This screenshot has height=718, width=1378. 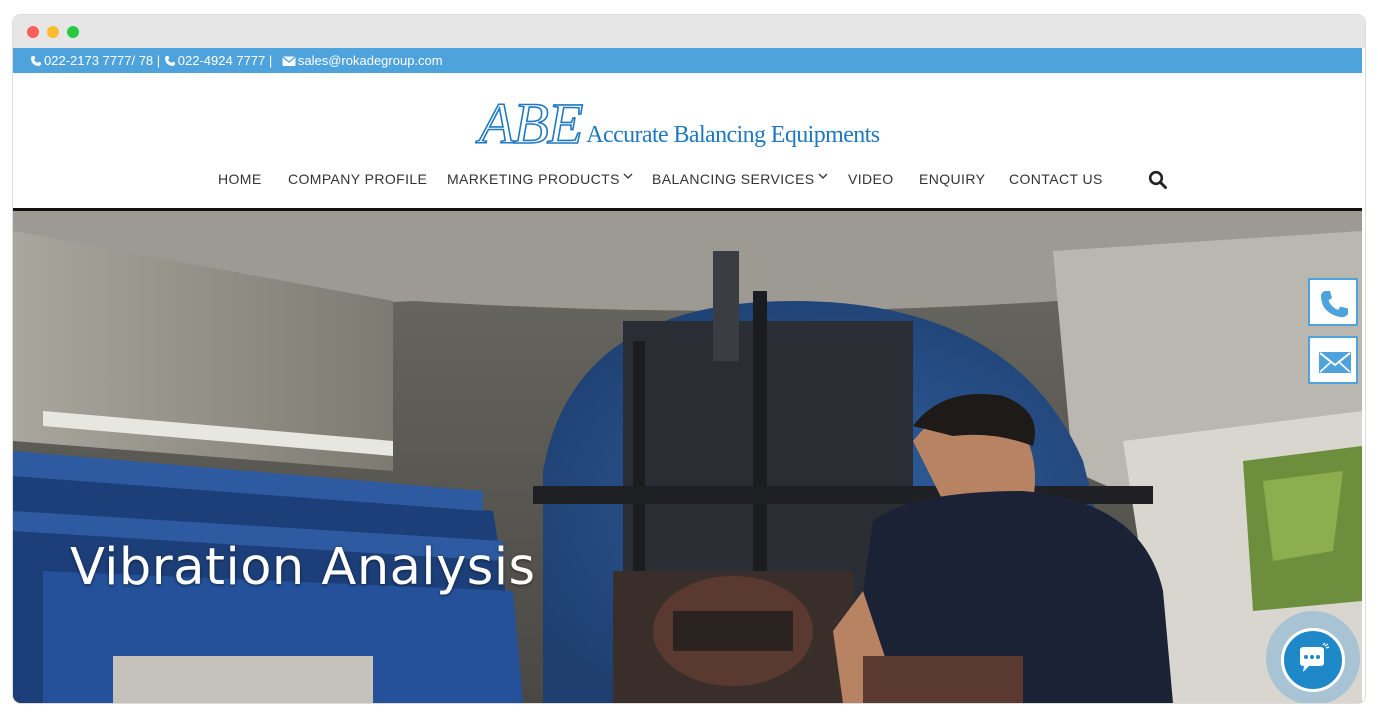 What do you see at coordinates (102, 60) in the screenshot?
I see `phone-link-1: 022-2173 7777/ 78 |` at bounding box center [102, 60].